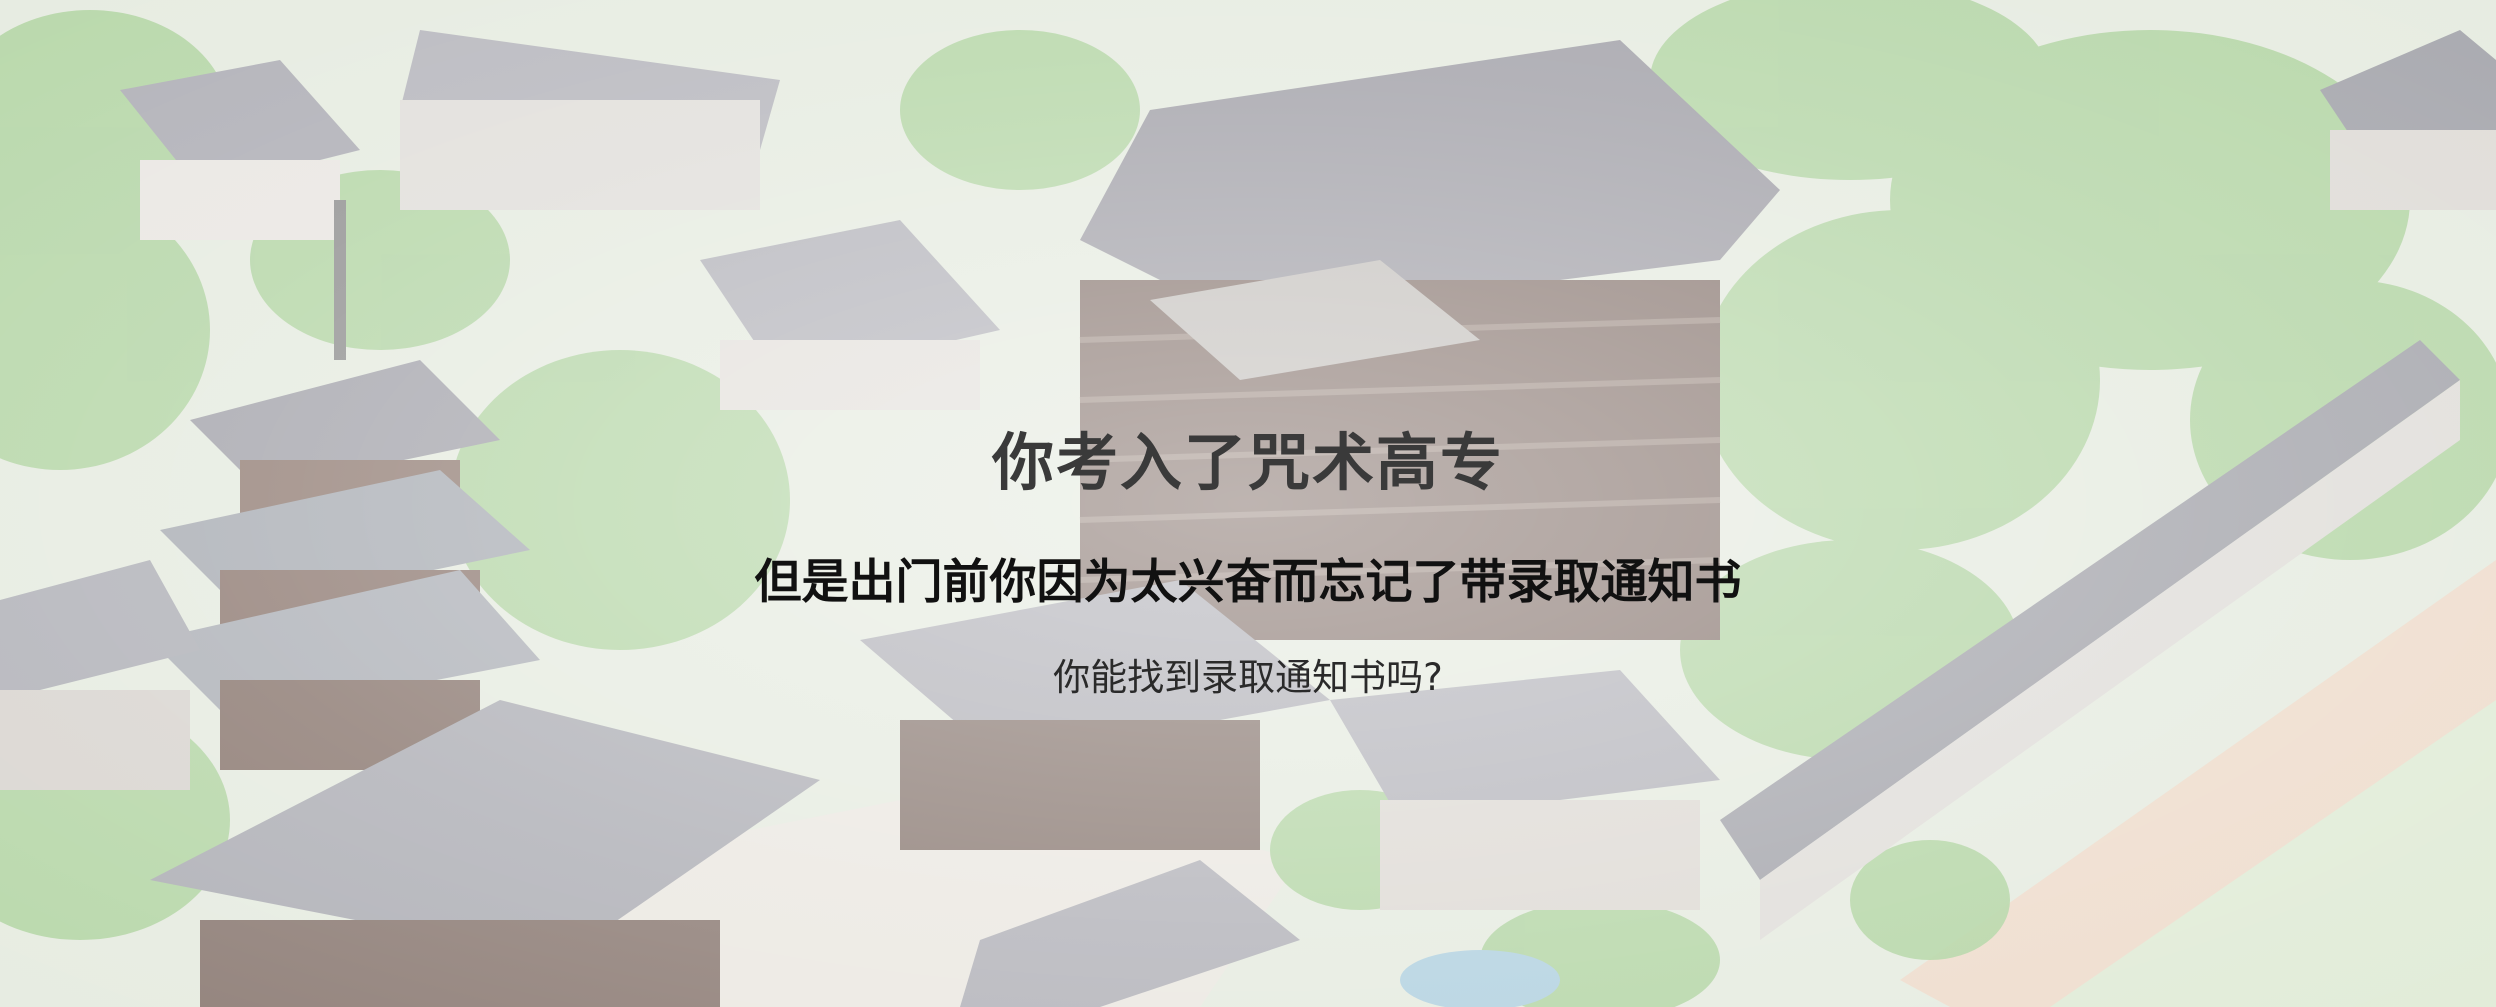 The image size is (2496, 1007). What do you see at coordinates (1247, 462) in the screenshot?
I see `intro-title: 你考入了咒术高专` at bounding box center [1247, 462].